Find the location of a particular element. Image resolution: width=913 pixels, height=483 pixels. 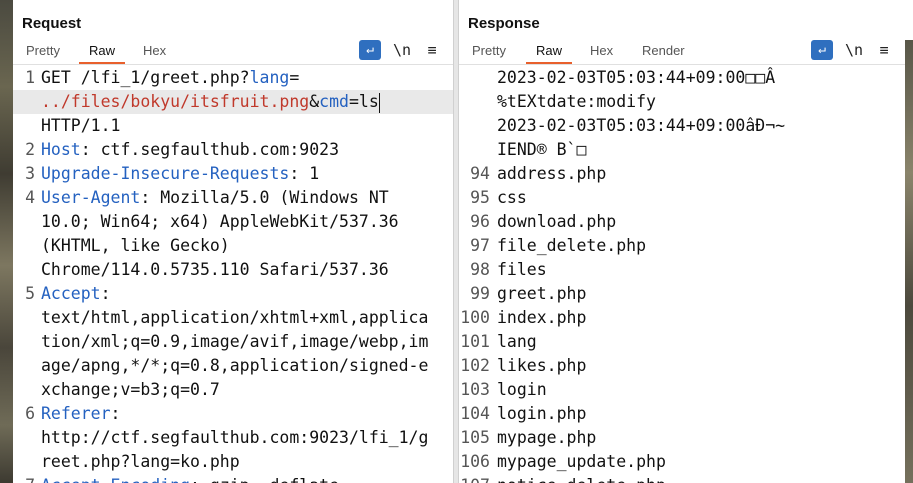

line-text: text/html,application/xhtml+xml,applica is located at coordinates (234, 318).